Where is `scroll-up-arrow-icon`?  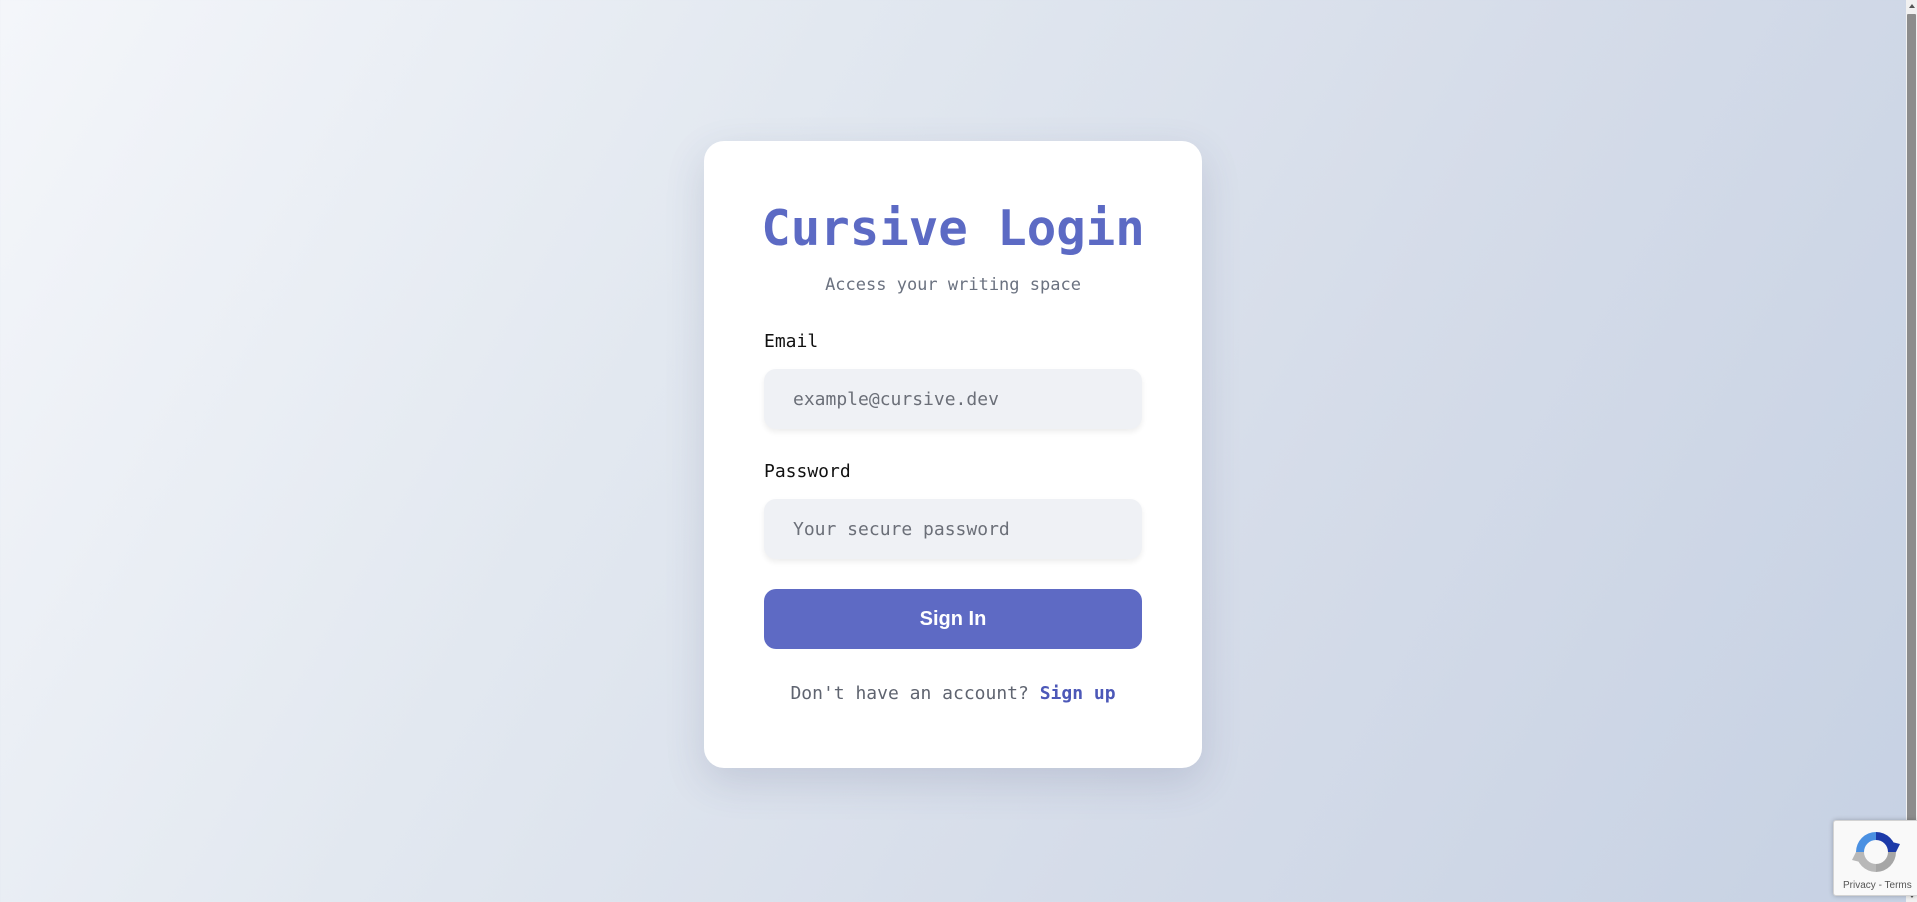 scroll-up-arrow-icon is located at coordinates (1912, 6).